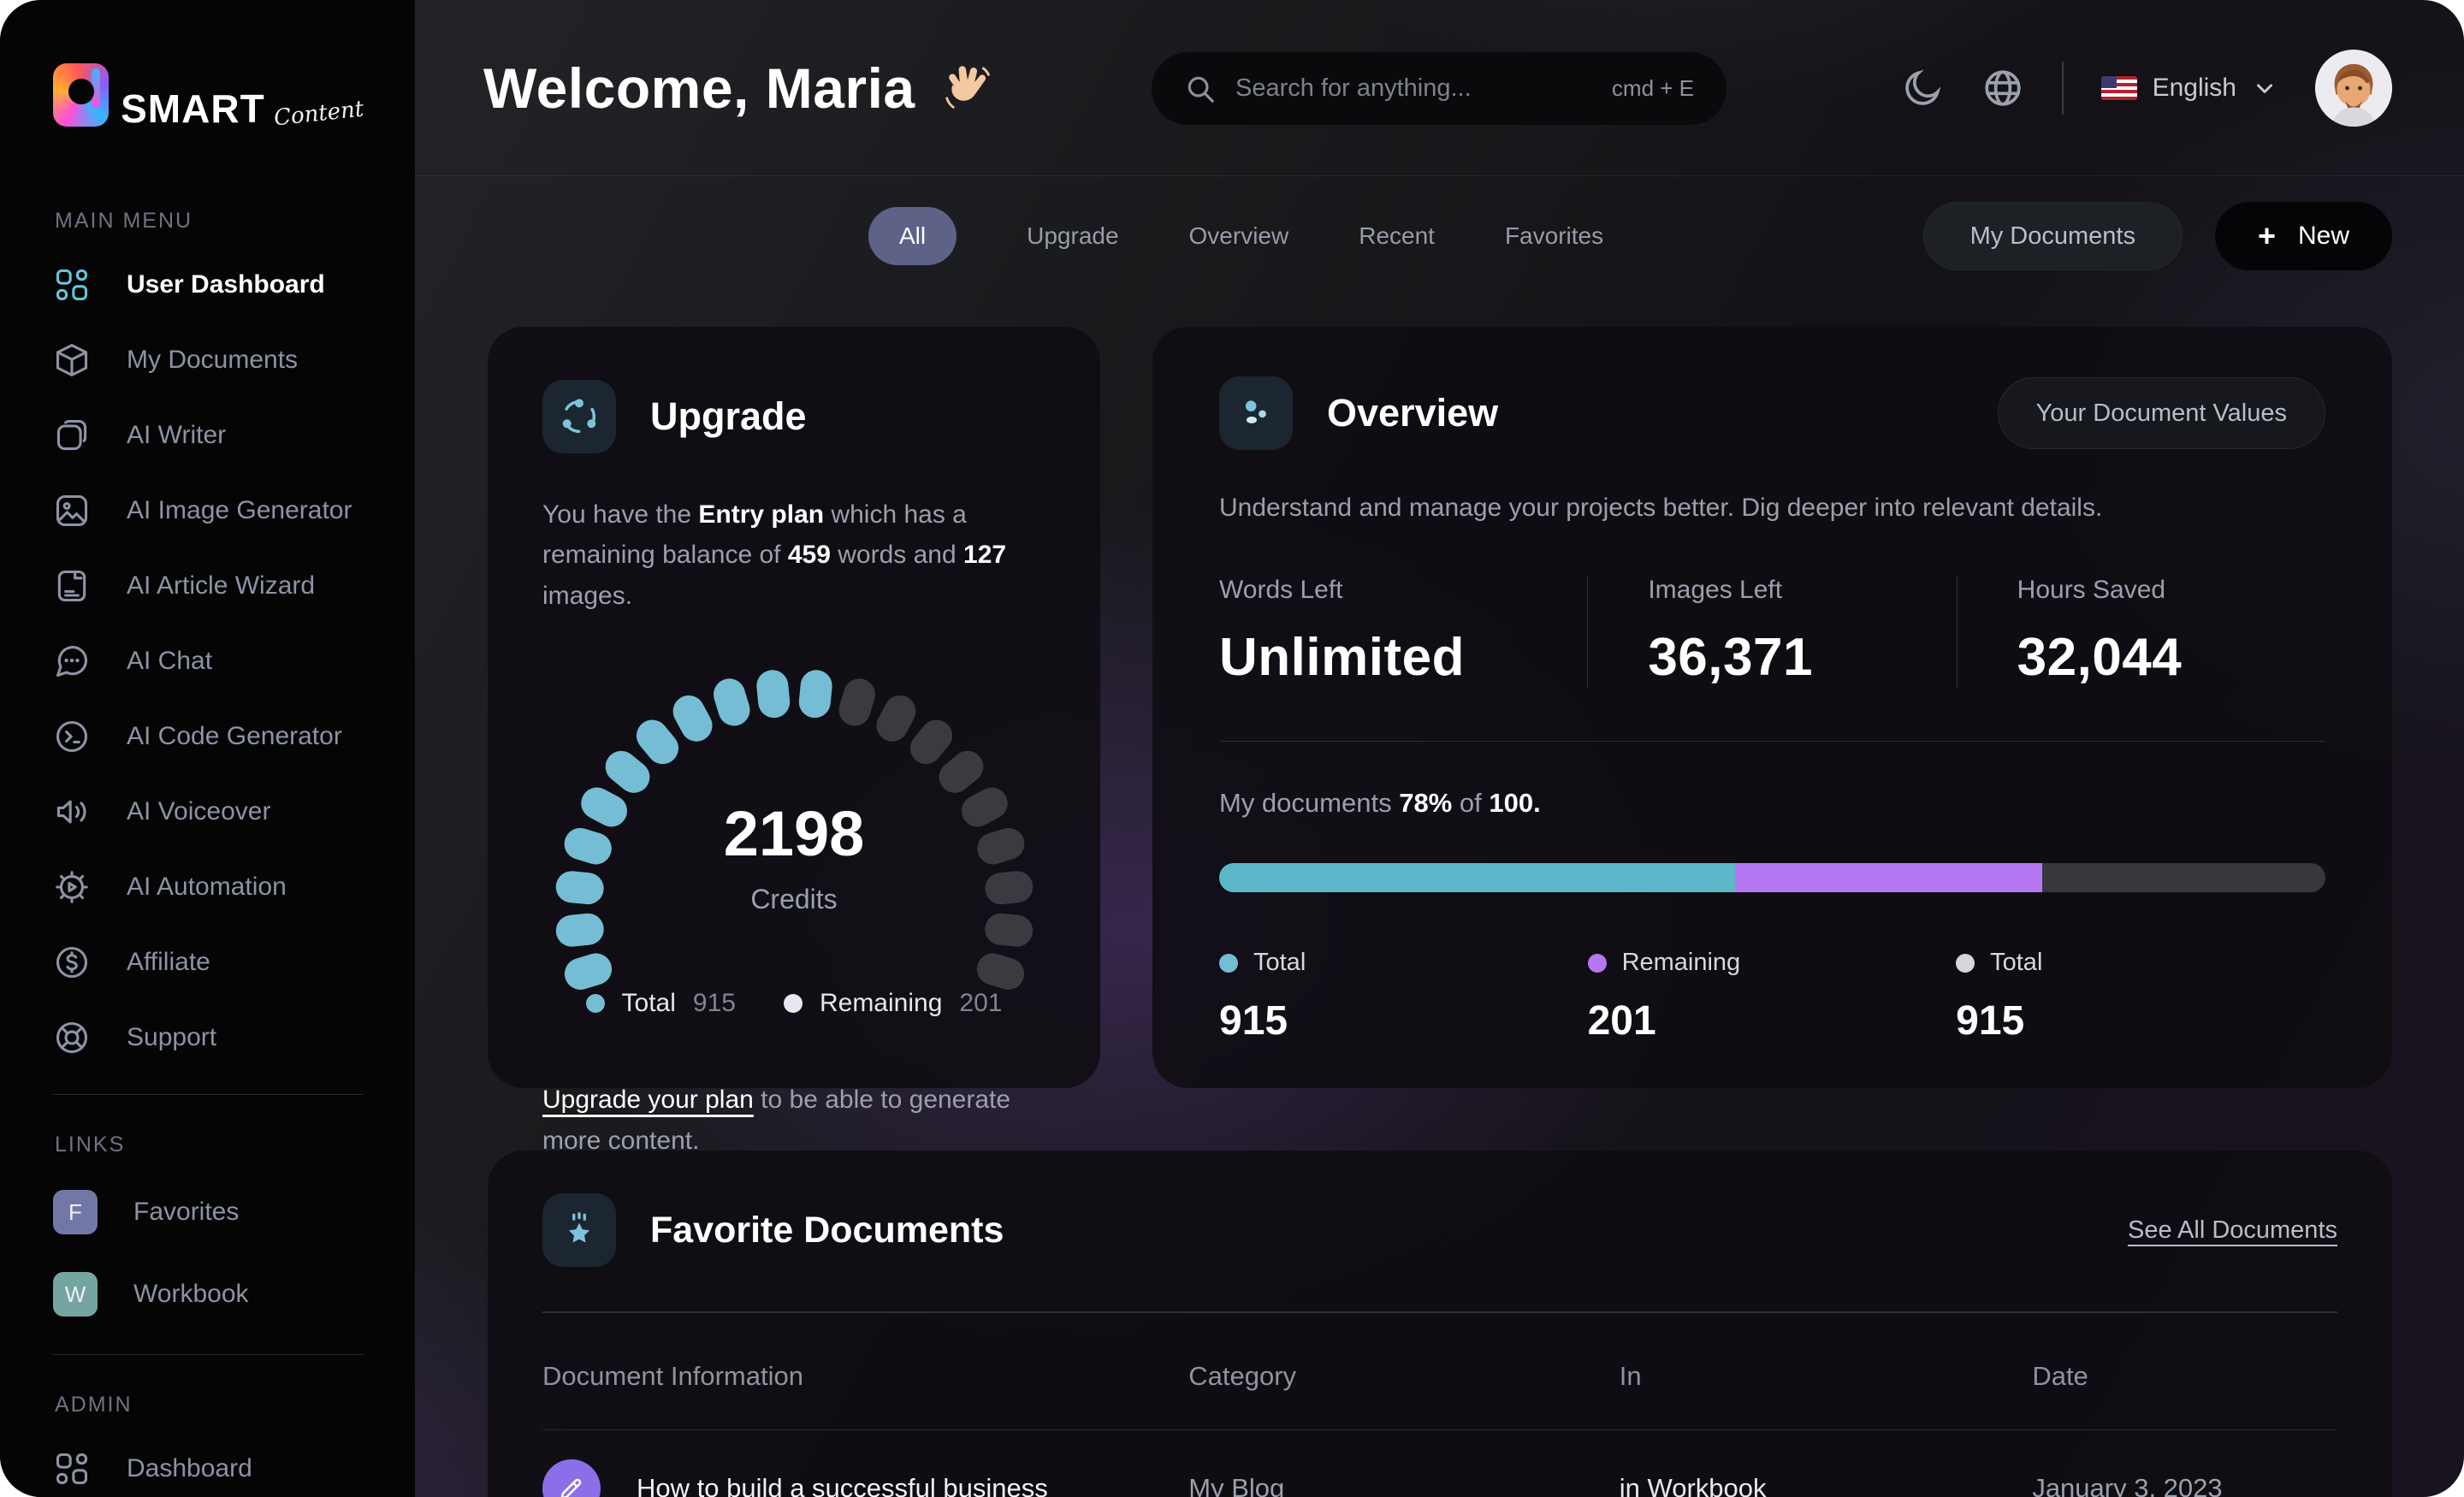 This screenshot has height=1497, width=2464. What do you see at coordinates (72, 962) in the screenshot?
I see `dollar-icon` at bounding box center [72, 962].